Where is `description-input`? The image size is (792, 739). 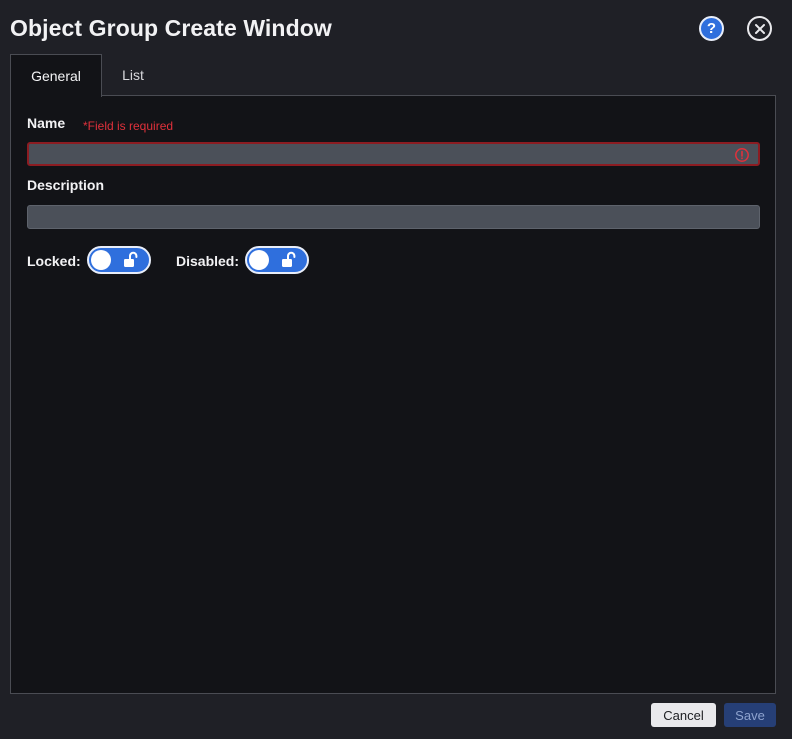 description-input is located at coordinates (393, 217).